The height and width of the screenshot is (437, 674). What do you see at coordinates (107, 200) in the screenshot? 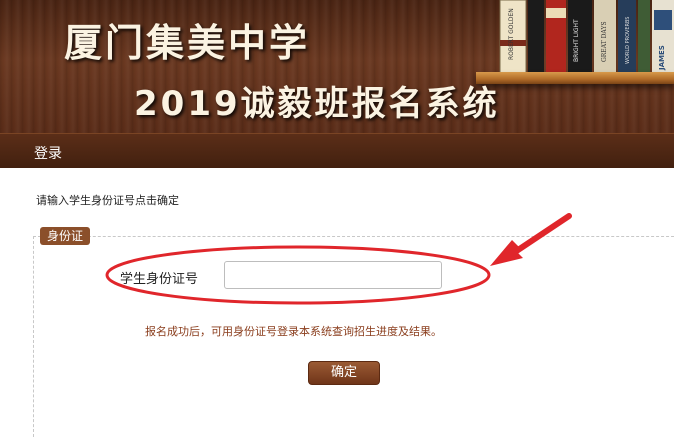
I see `instruction-text: 请输入学生身份证号点击确定` at bounding box center [107, 200].